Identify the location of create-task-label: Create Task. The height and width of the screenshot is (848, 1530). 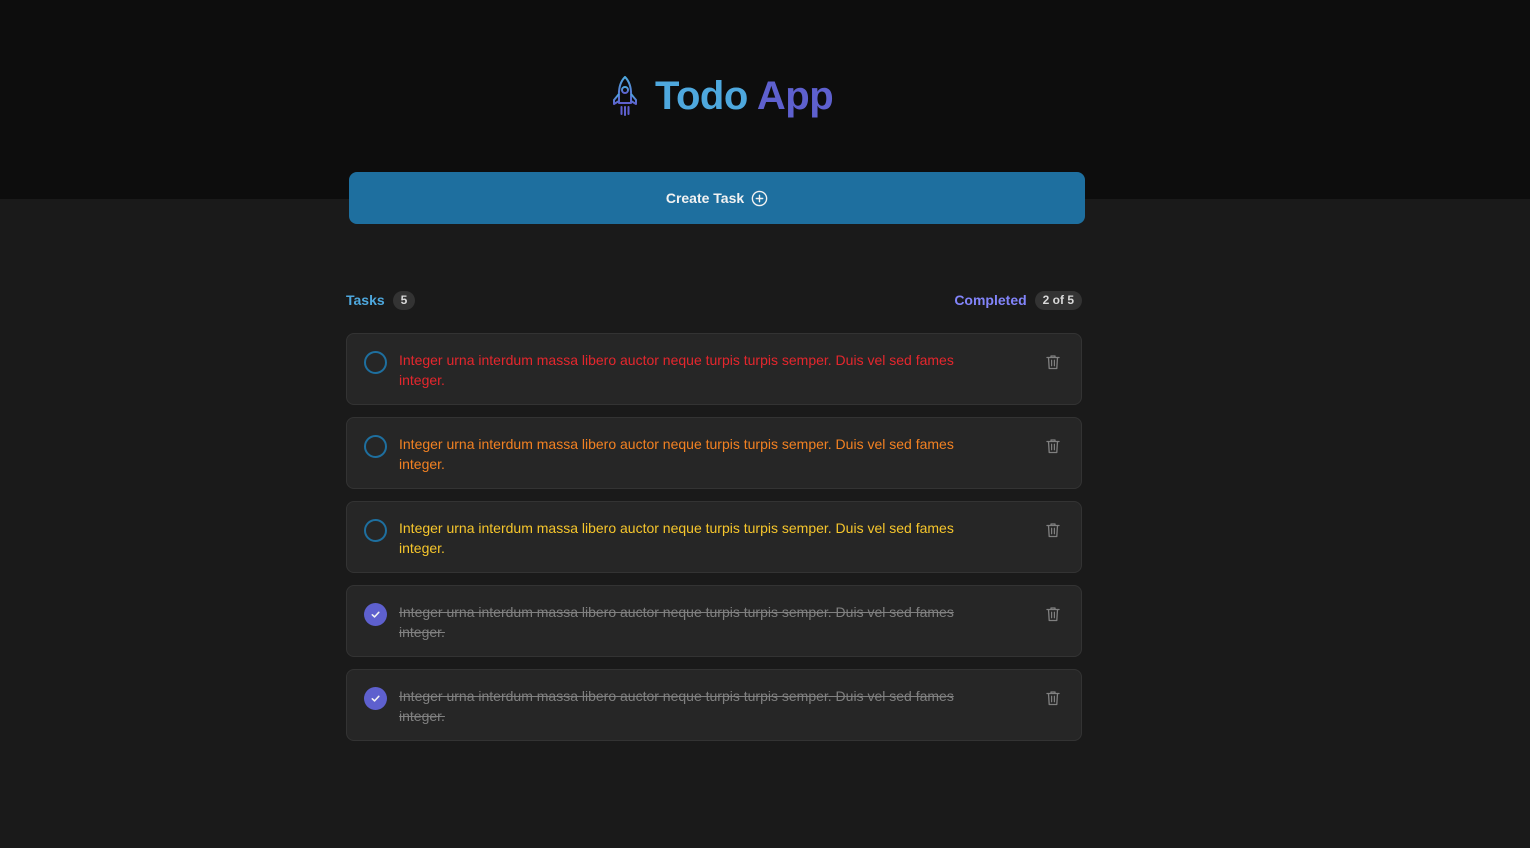
(705, 198).